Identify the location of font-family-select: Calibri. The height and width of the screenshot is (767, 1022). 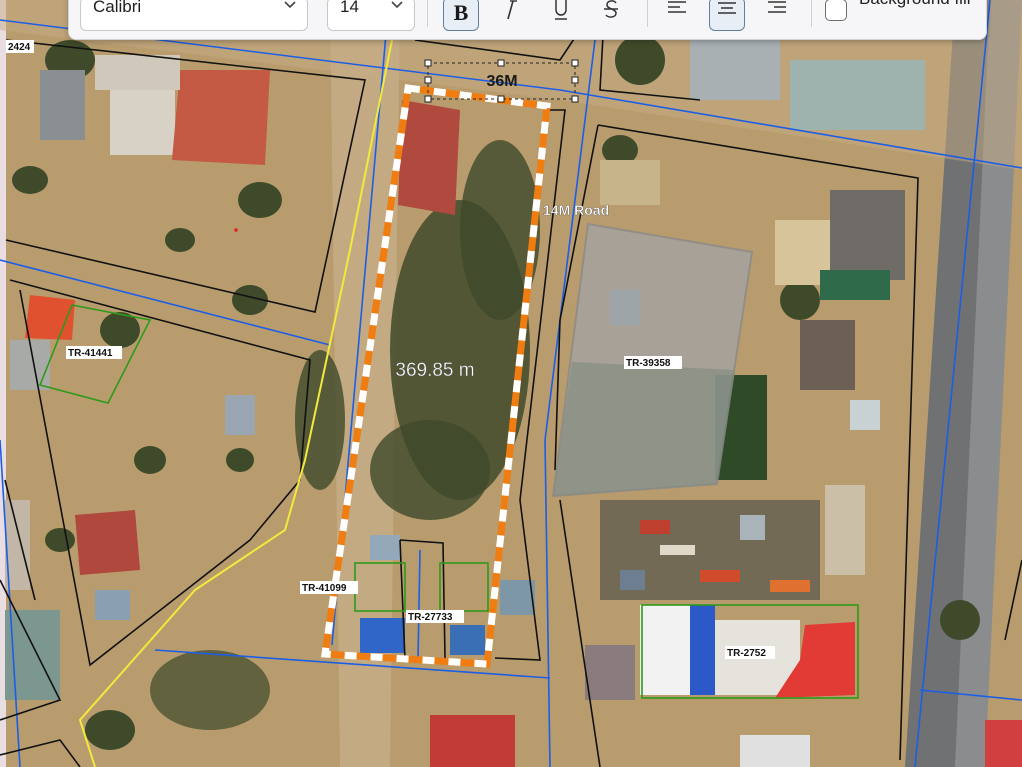
(194, 15).